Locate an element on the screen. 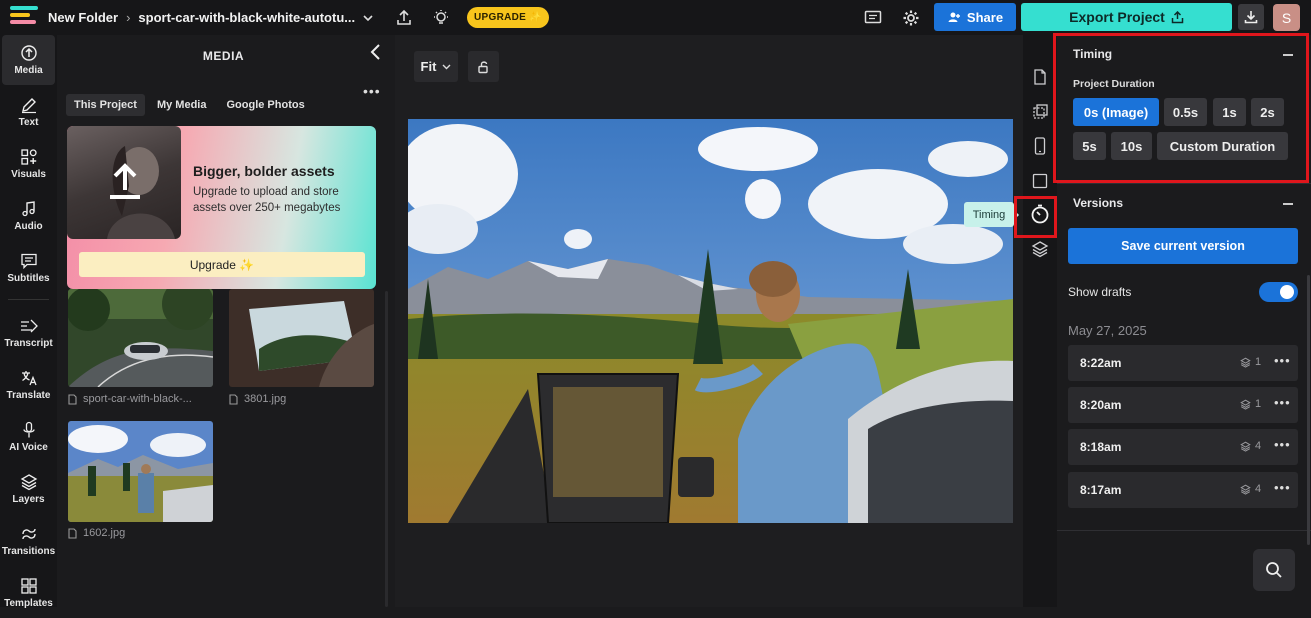 The height and width of the screenshot is (618, 1311). nav-item-templates: Templates is located at coordinates (28, 593).